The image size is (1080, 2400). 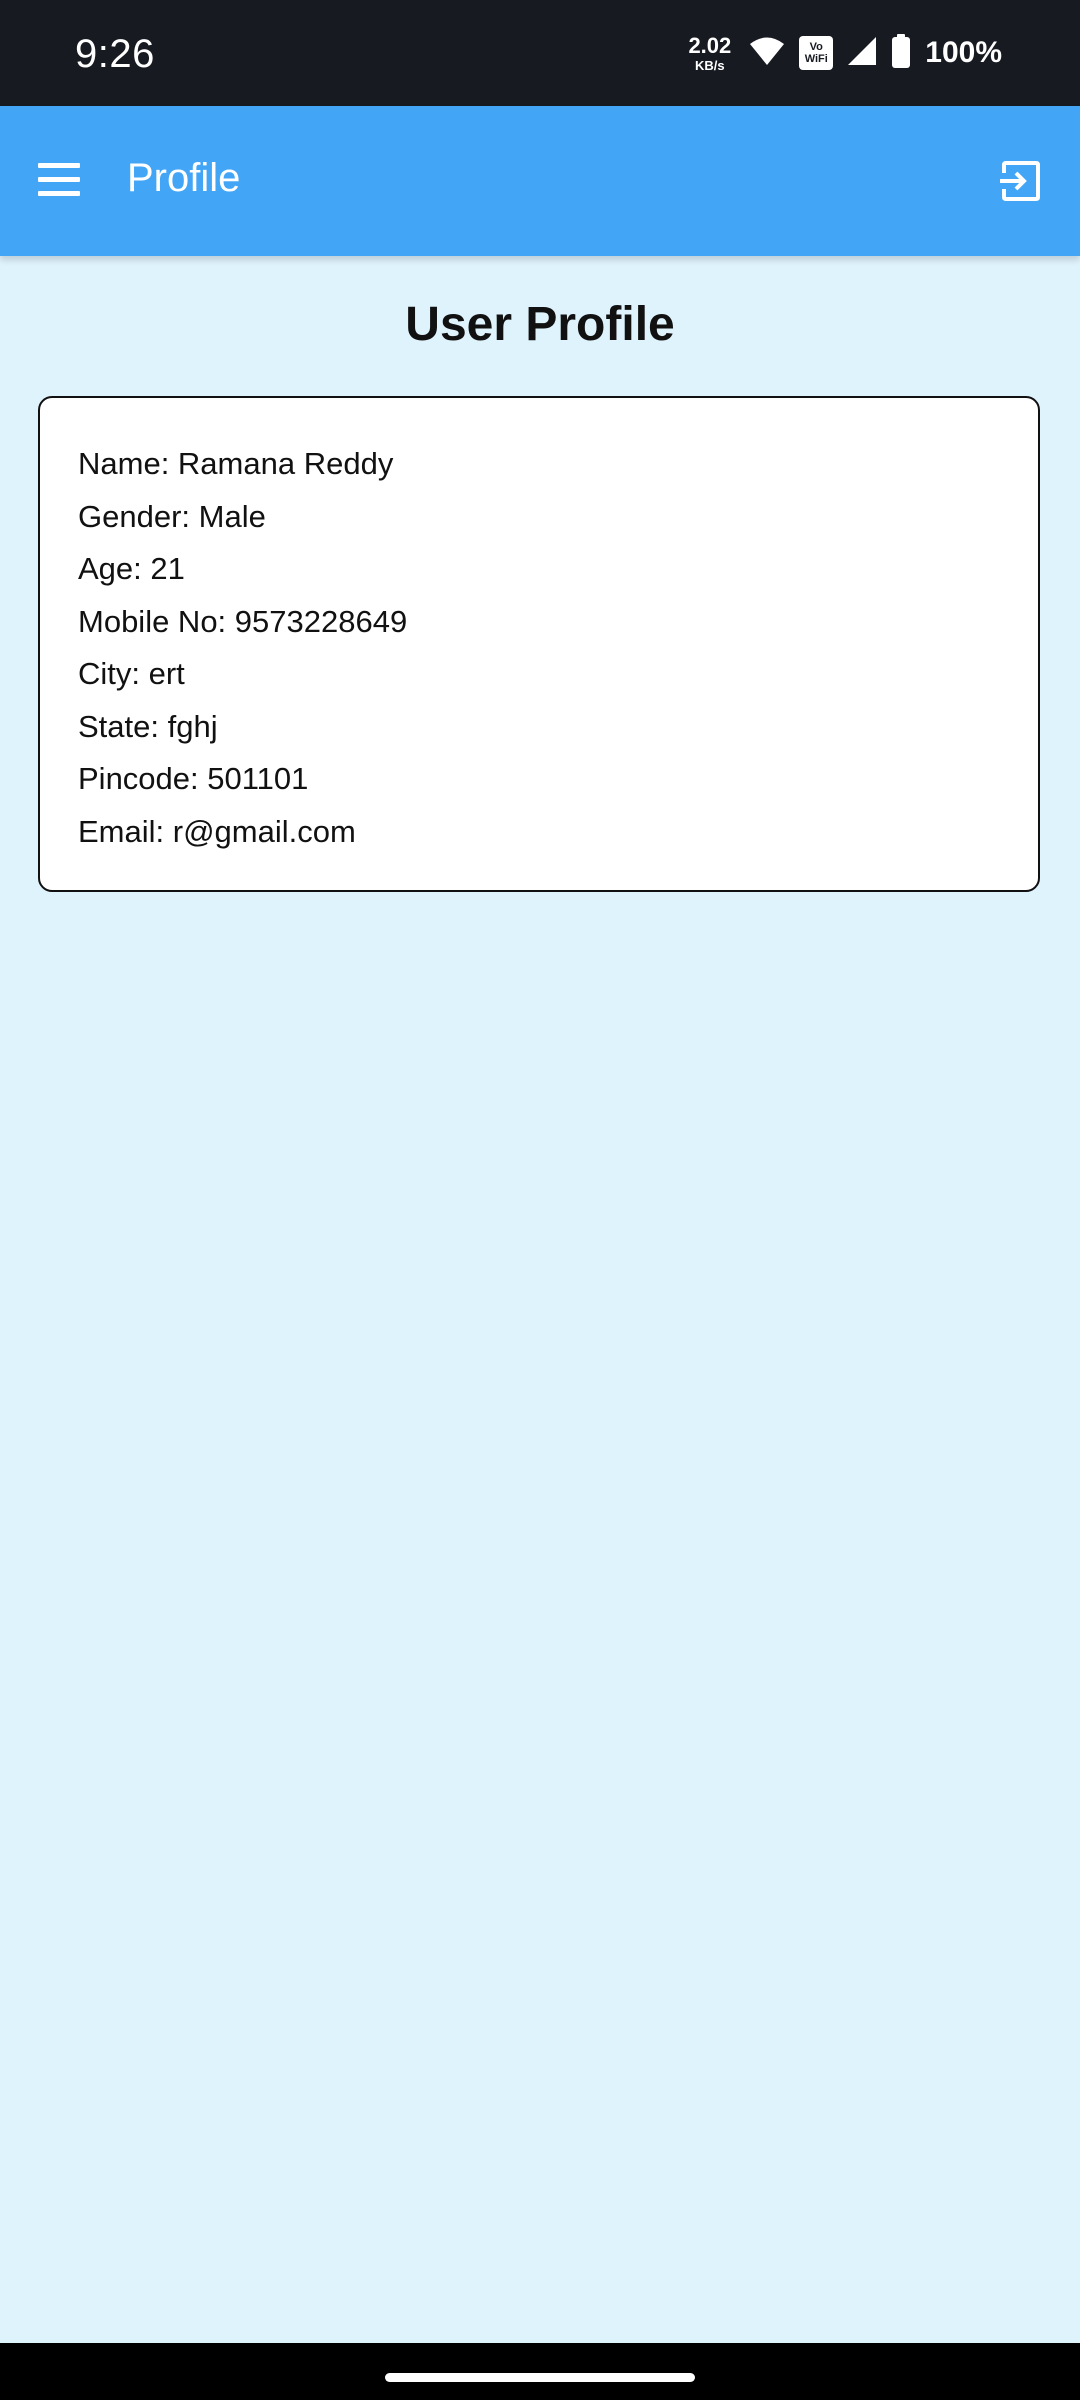 What do you see at coordinates (131, 673) in the screenshot?
I see `profile-city: City: ert` at bounding box center [131, 673].